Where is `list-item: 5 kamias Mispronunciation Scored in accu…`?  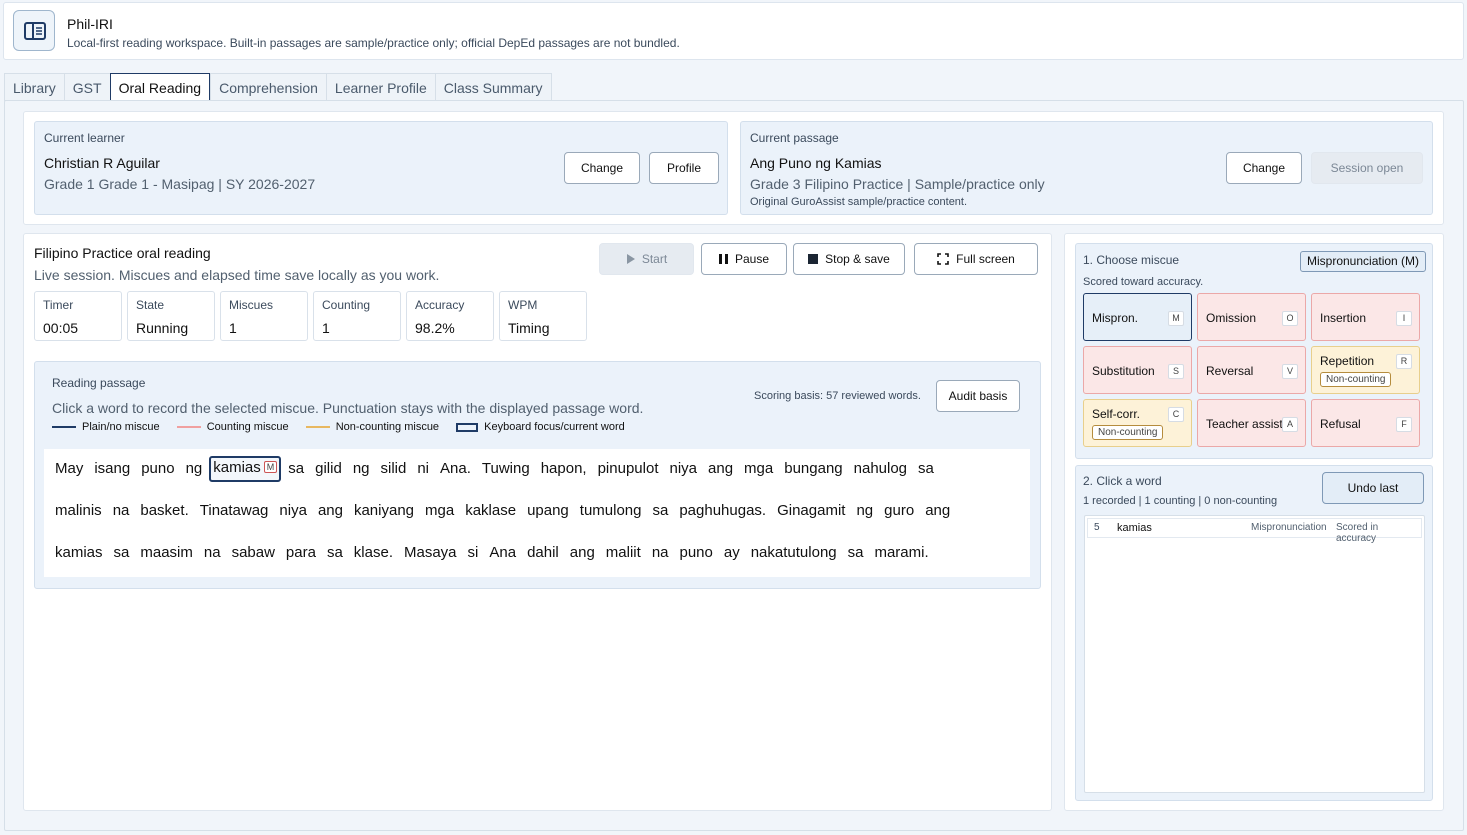 list-item: 5 kamias Mispronunciation Scored in accu… is located at coordinates (1254, 531).